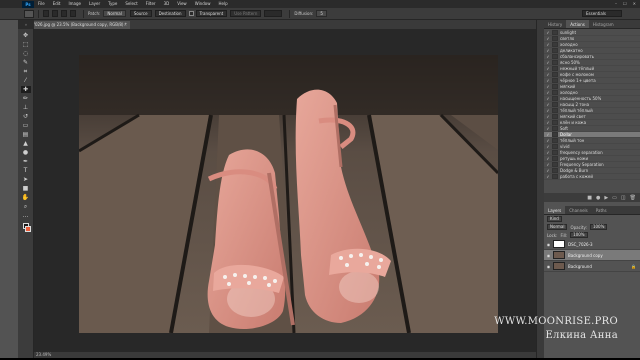 The width and height of the screenshot is (640, 360). What do you see at coordinates (203, 4) in the screenshot?
I see `menu-window: Window` at bounding box center [203, 4].